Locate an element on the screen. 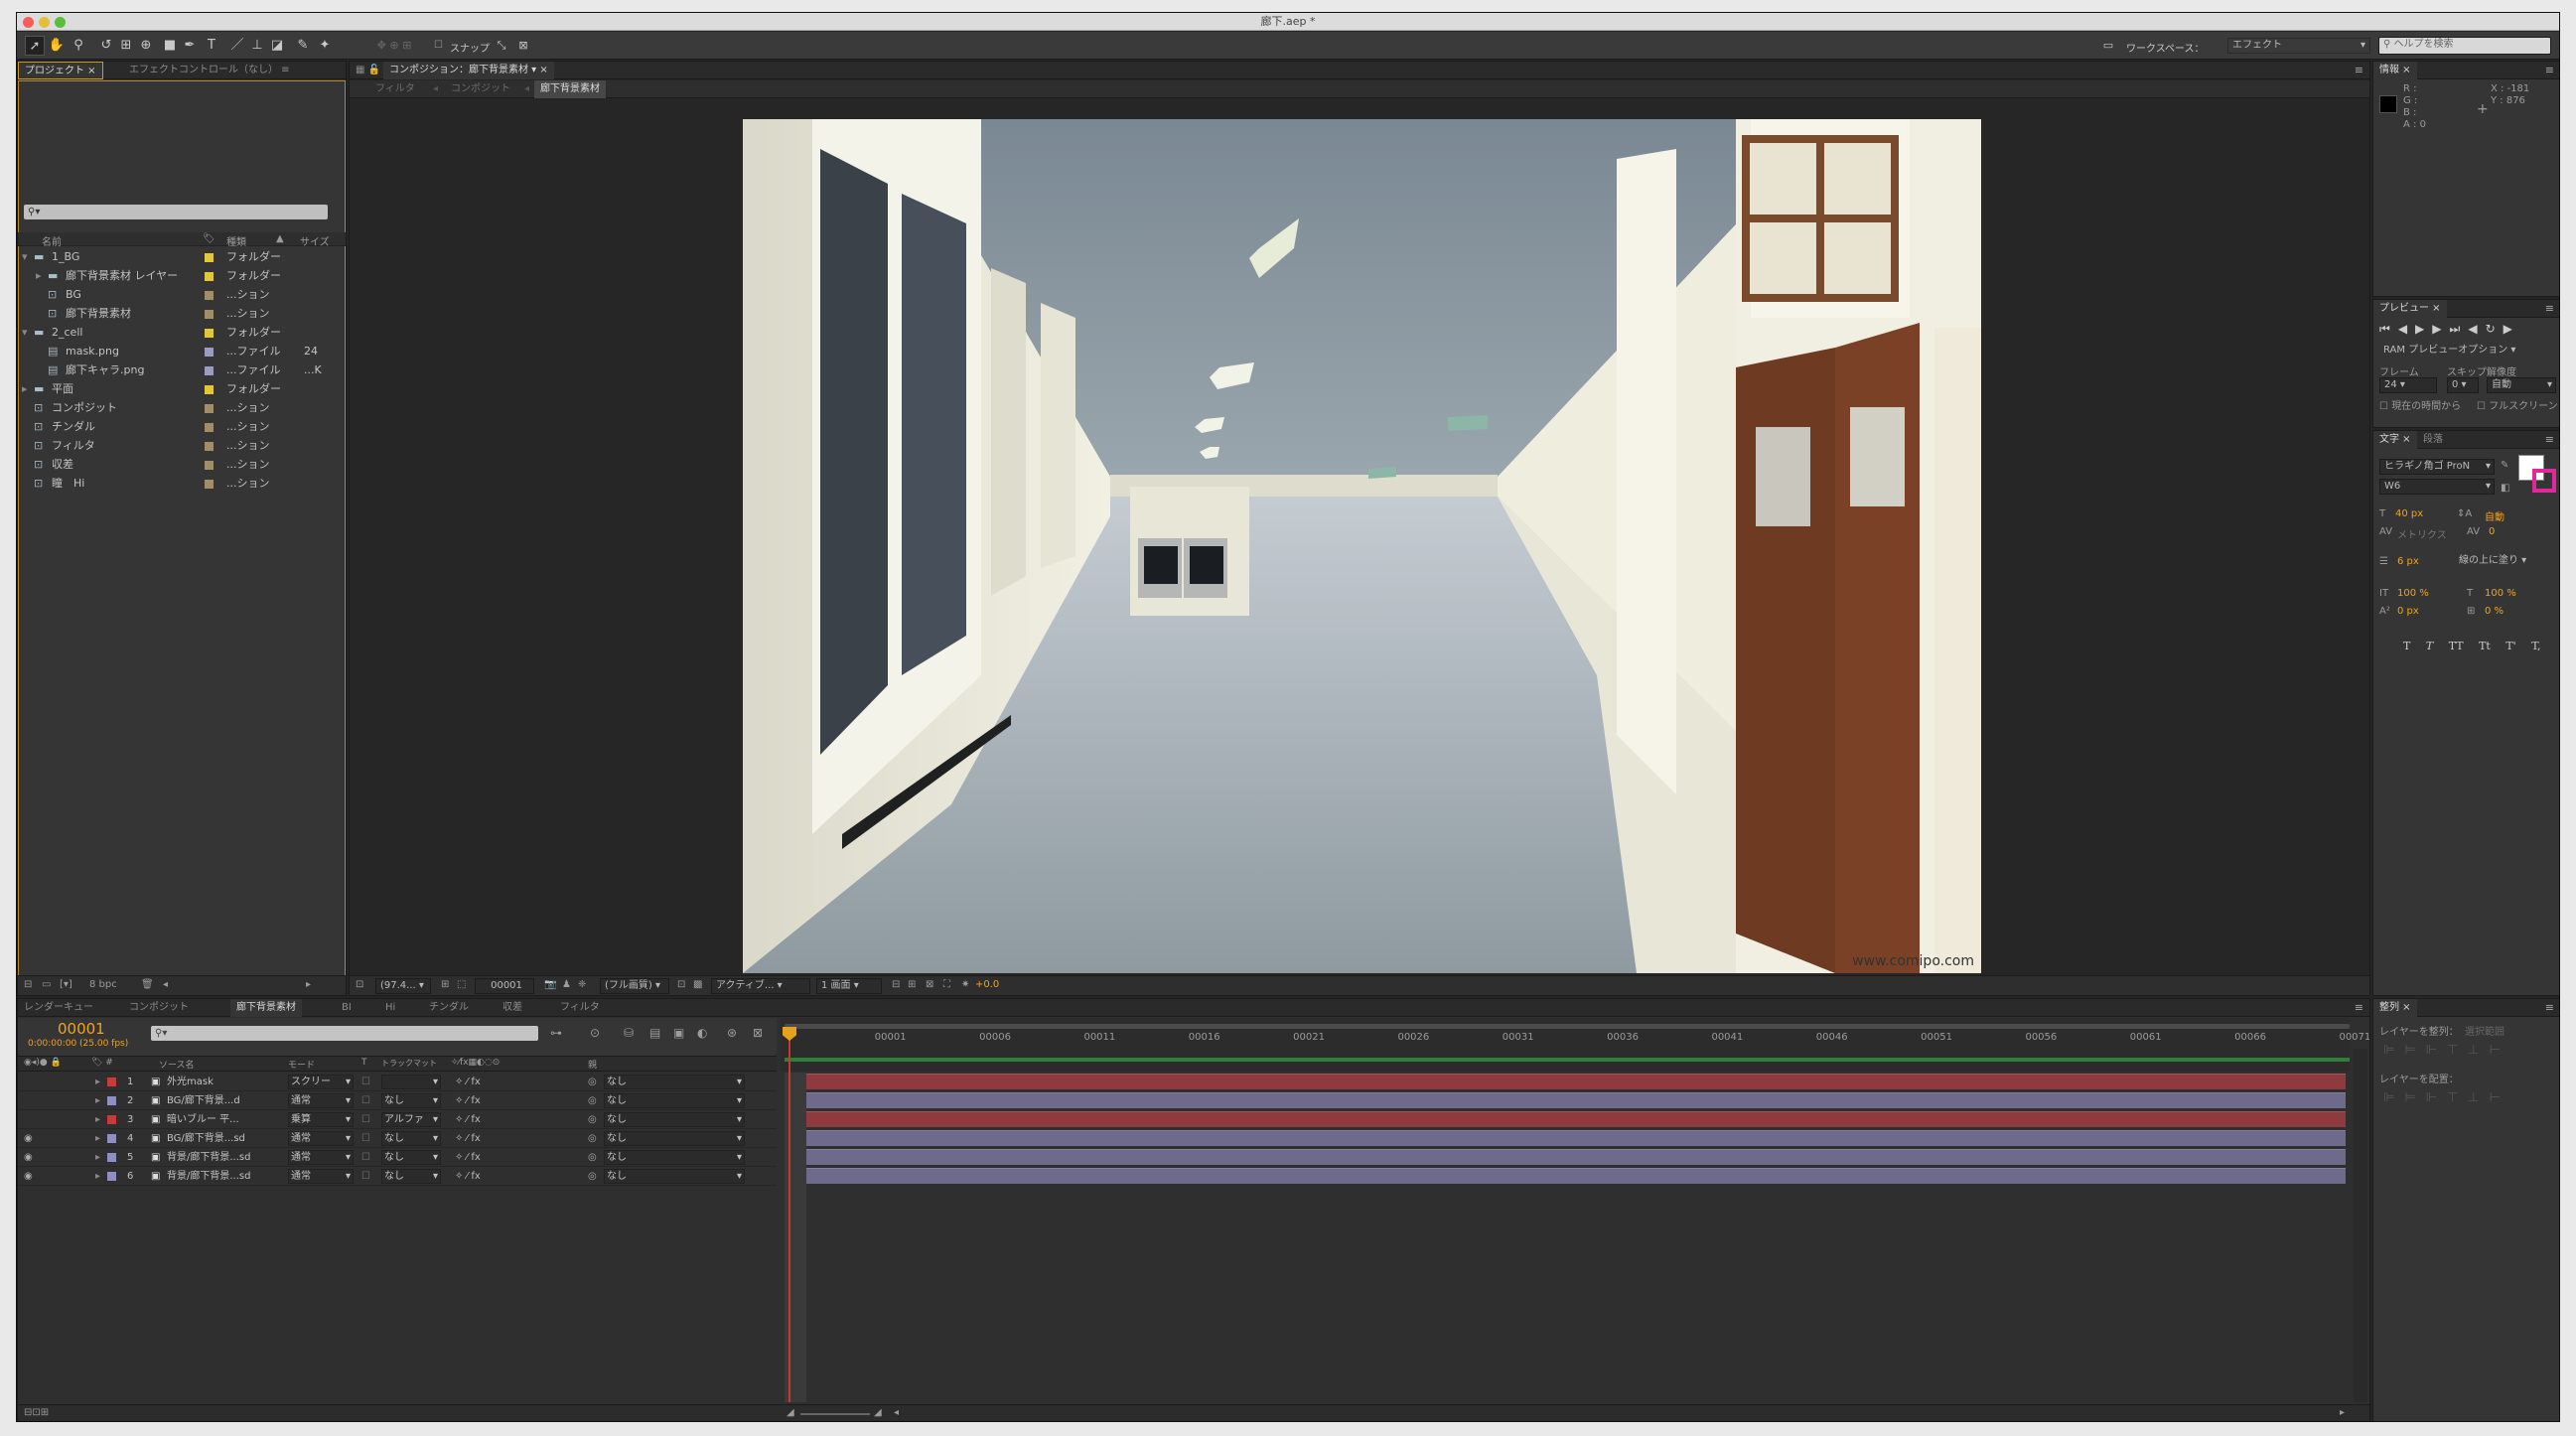 The height and width of the screenshot is (1436, 2576). zoom-tool-icon: ⚲ is located at coordinates (78, 46).